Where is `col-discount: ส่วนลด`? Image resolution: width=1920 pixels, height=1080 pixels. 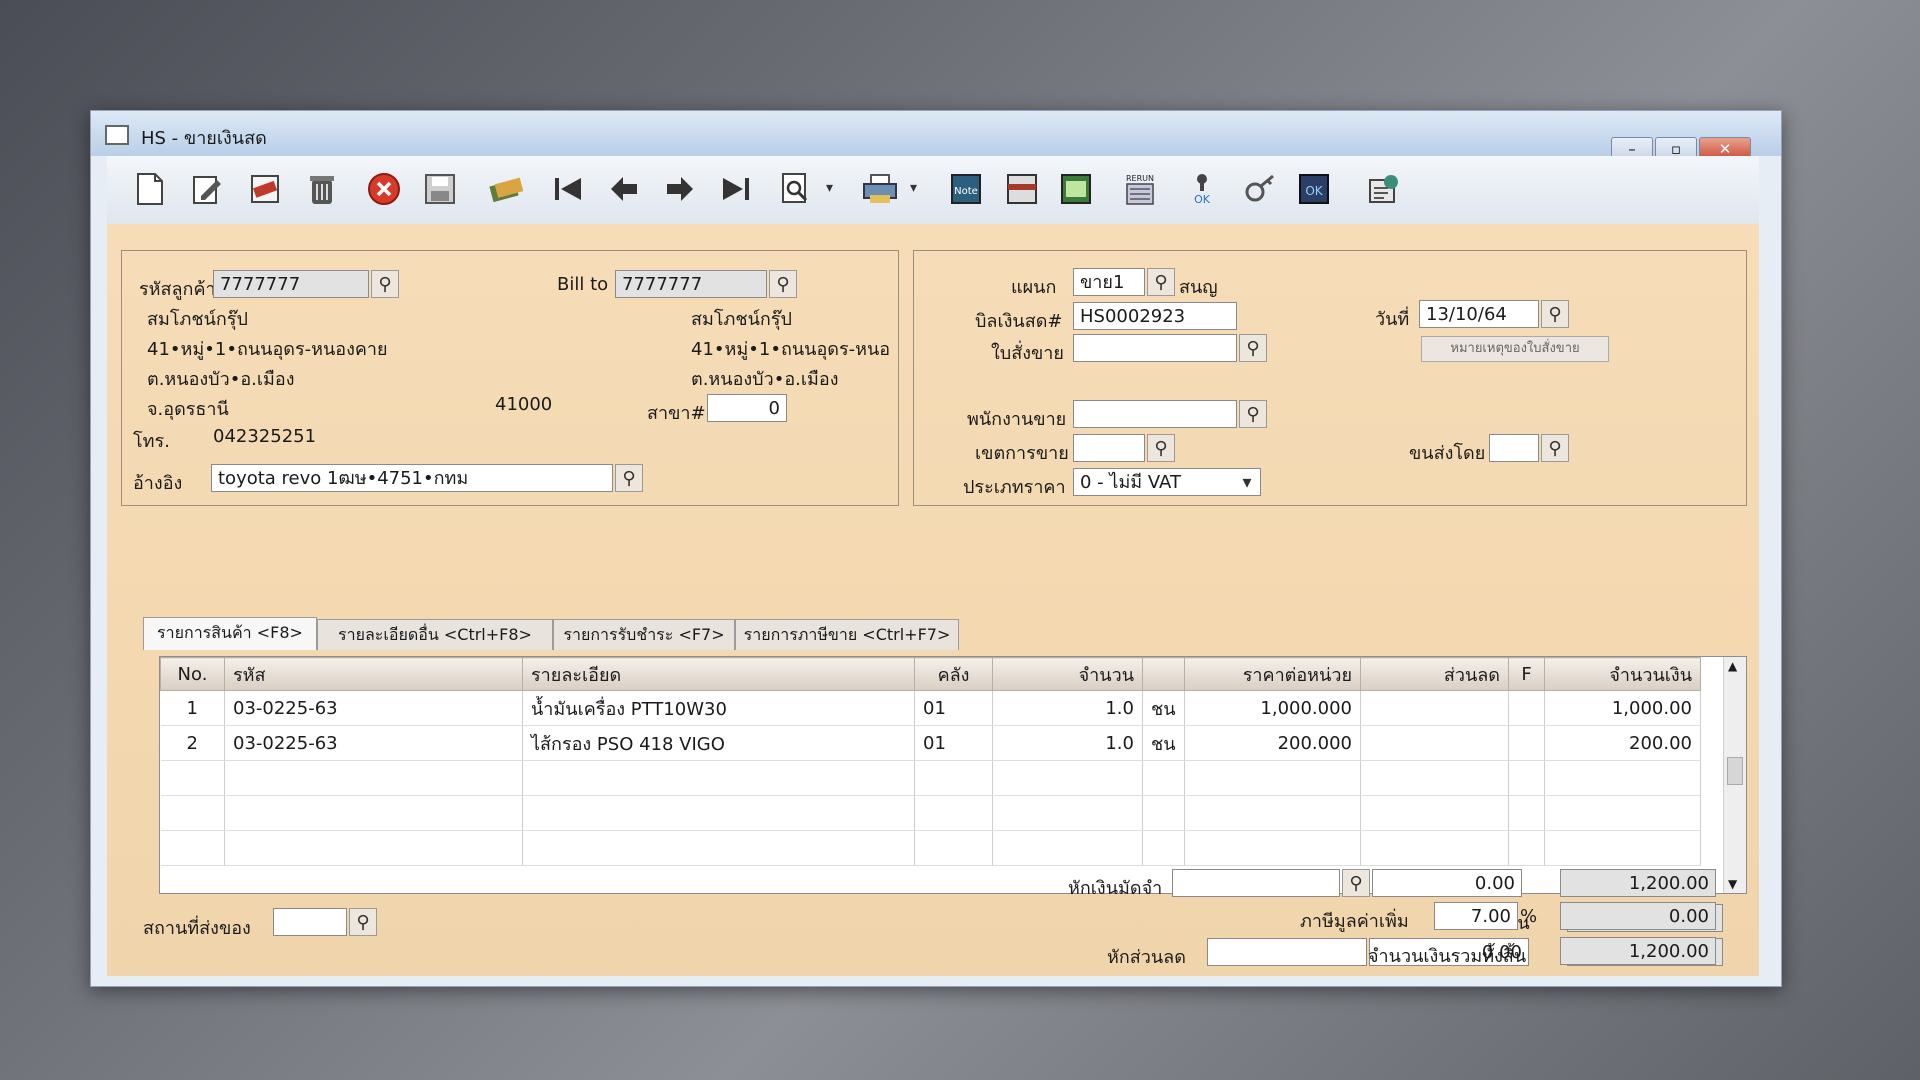 col-discount: ส่วนลด is located at coordinates (1434, 674).